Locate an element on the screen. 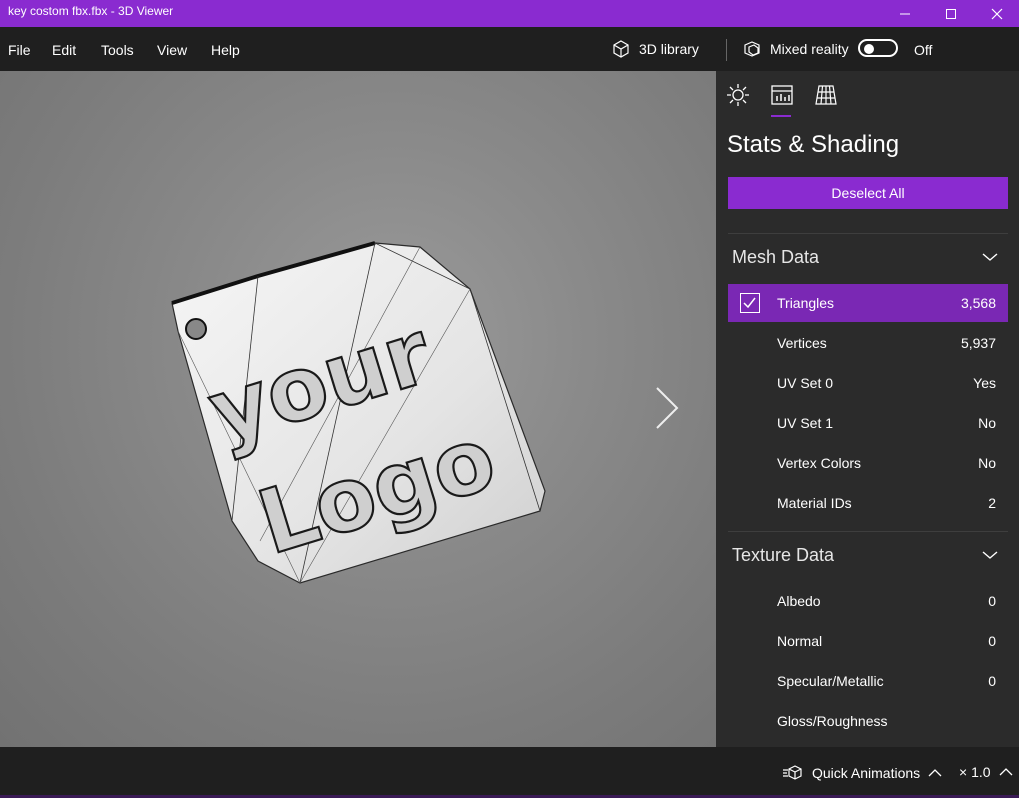 Image resolution: width=1019 pixels, height=798 pixels. 3d-library-button: 3D library is located at coordinates (655, 49).